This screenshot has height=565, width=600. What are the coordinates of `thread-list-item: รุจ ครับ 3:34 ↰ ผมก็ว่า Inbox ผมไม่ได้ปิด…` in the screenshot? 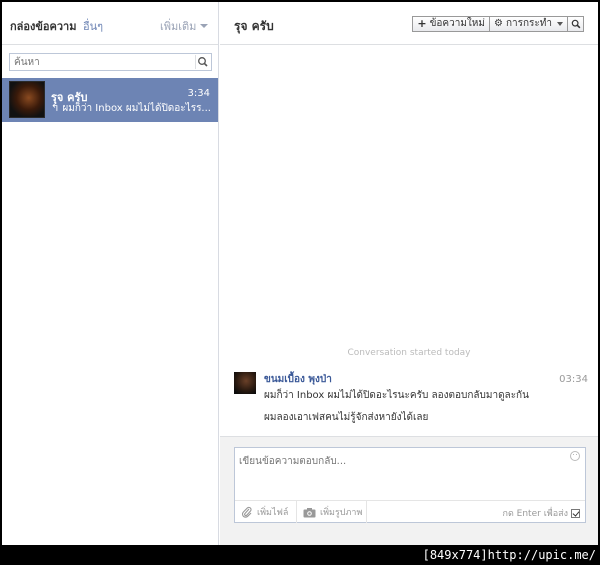 It's located at (110, 100).